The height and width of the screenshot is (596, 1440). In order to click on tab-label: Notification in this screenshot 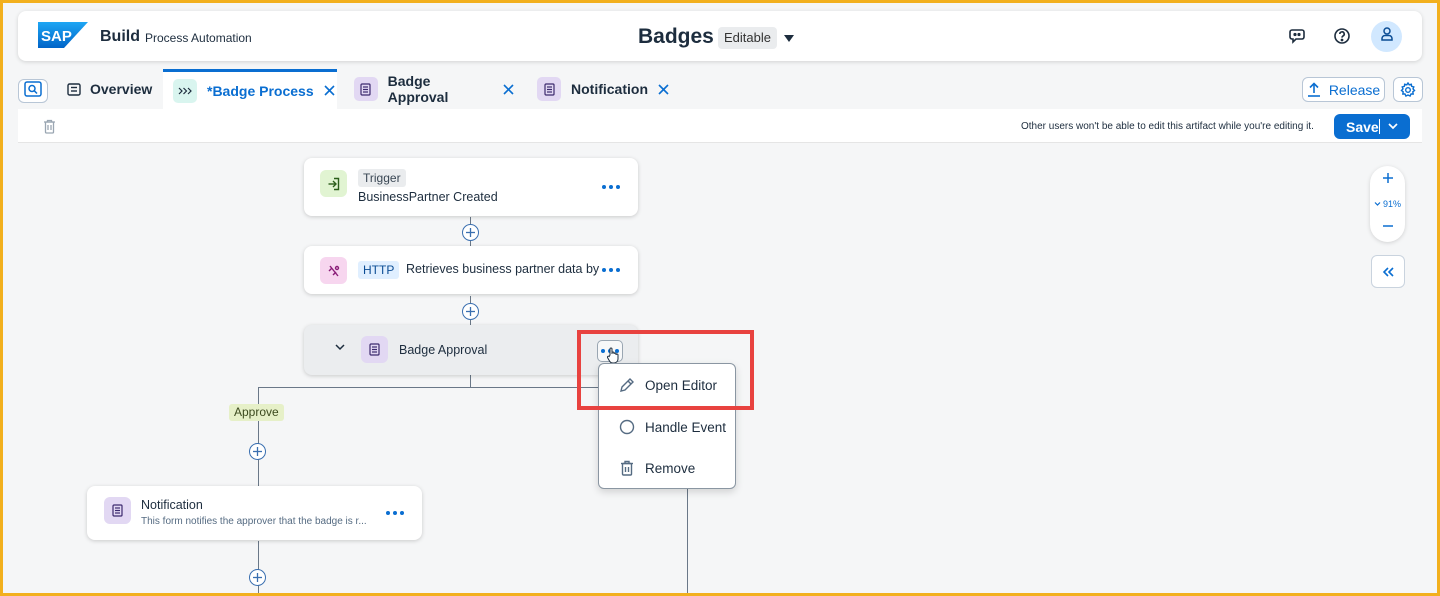, I will do `click(609, 89)`.